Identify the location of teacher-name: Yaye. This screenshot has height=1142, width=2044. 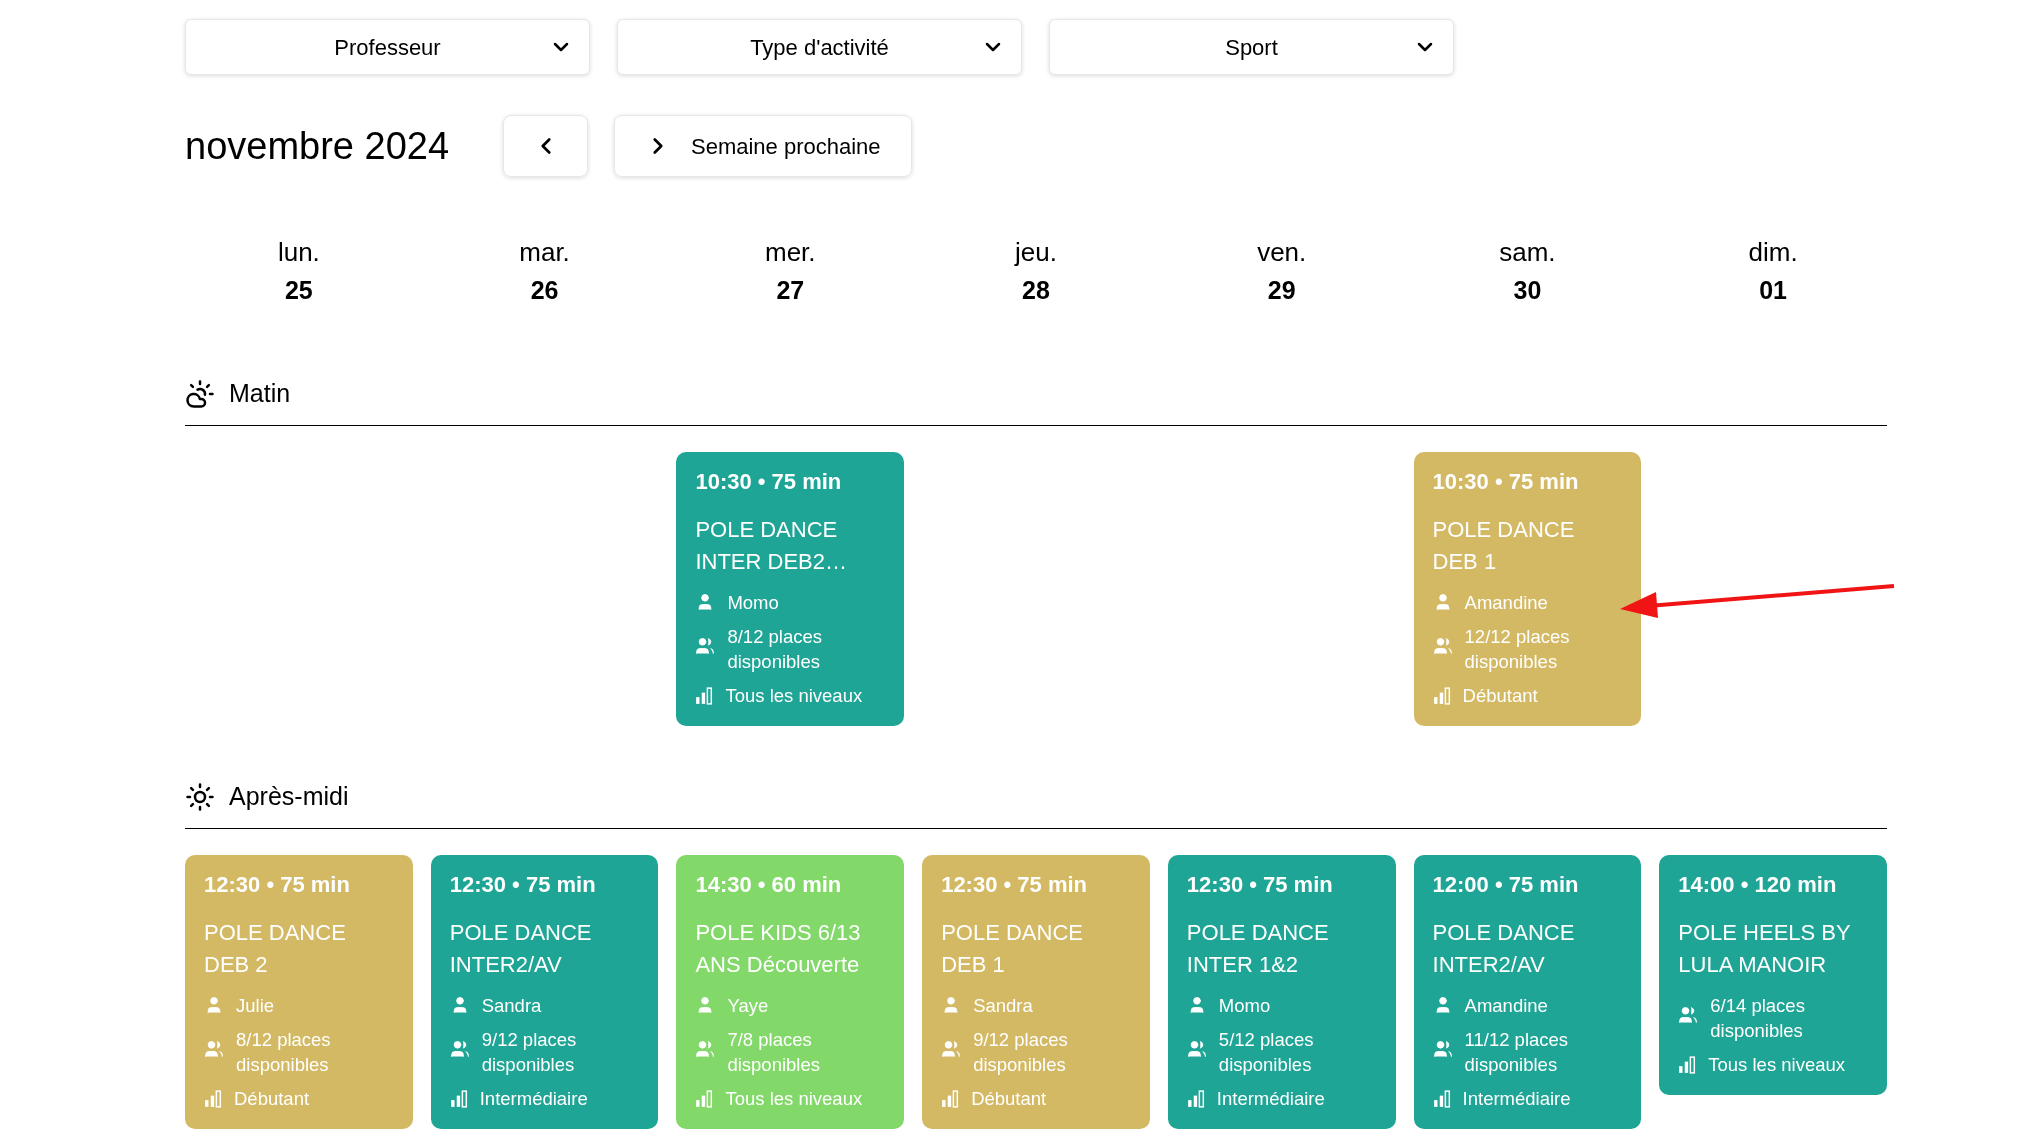
(748, 1006).